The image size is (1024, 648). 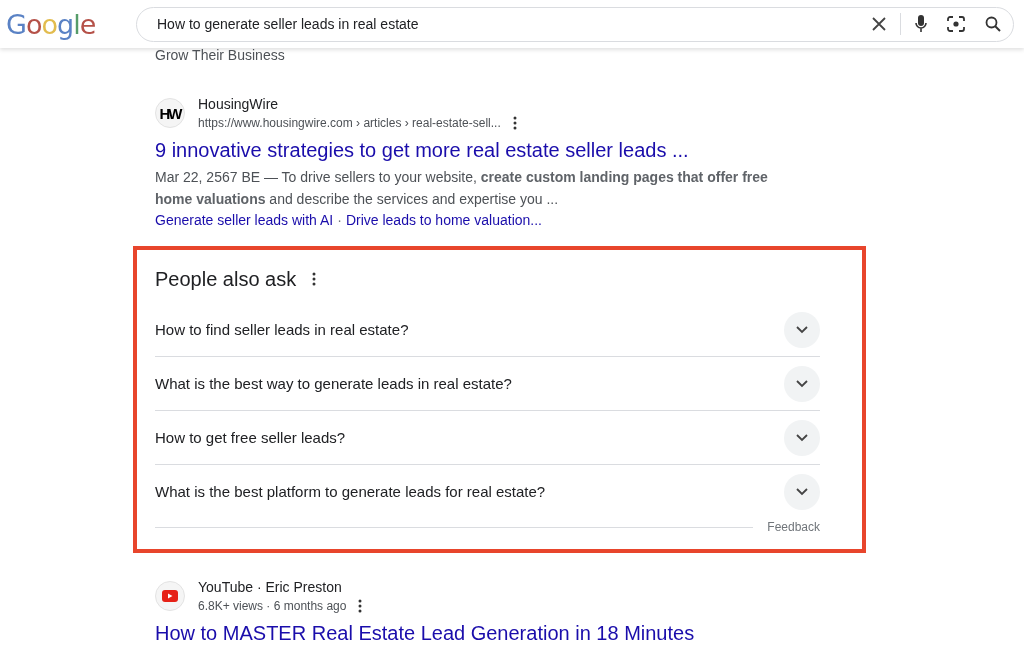 What do you see at coordinates (170, 113) in the screenshot?
I see `site-favicon: HW` at bounding box center [170, 113].